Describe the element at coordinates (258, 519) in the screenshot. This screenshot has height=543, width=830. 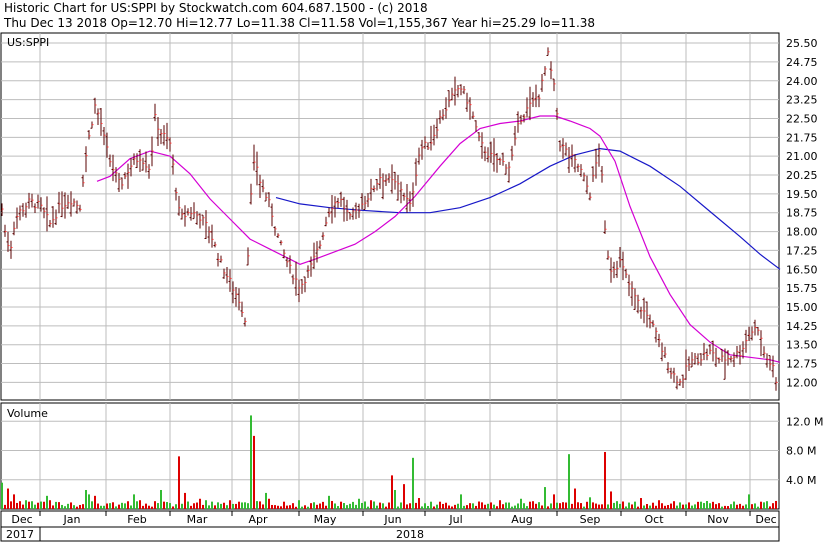
I see `x-axis-month-label: Apr` at that location.